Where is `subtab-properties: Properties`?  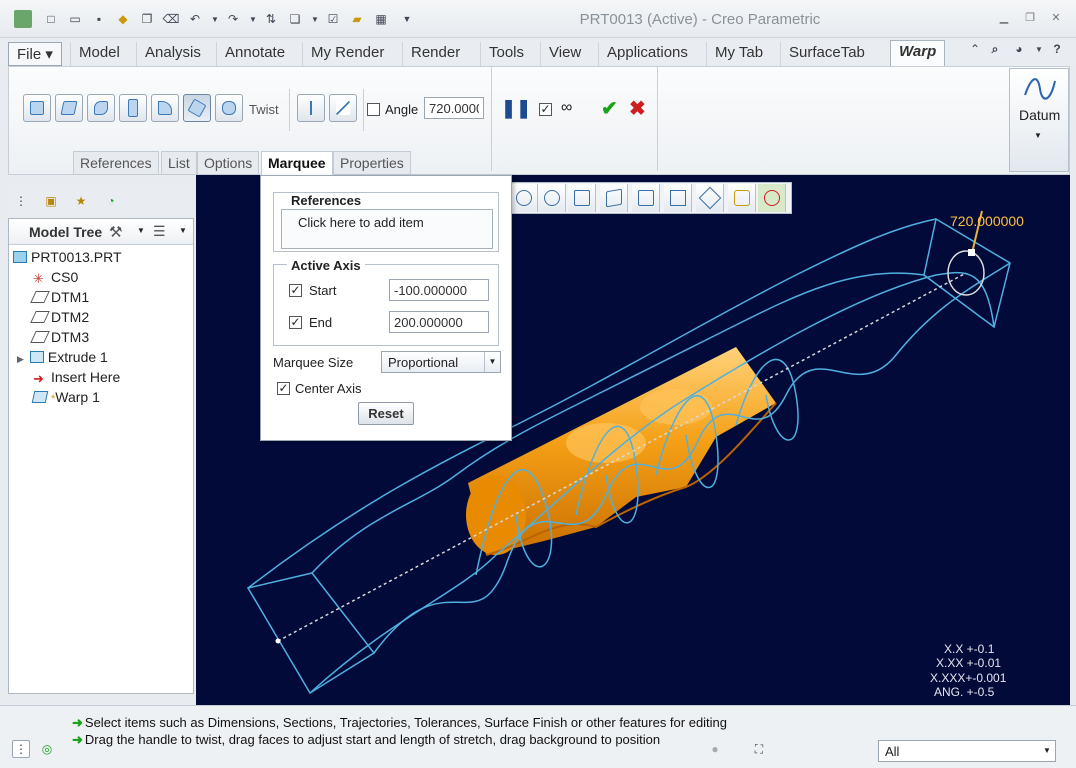
subtab-properties: Properties is located at coordinates (372, 163).